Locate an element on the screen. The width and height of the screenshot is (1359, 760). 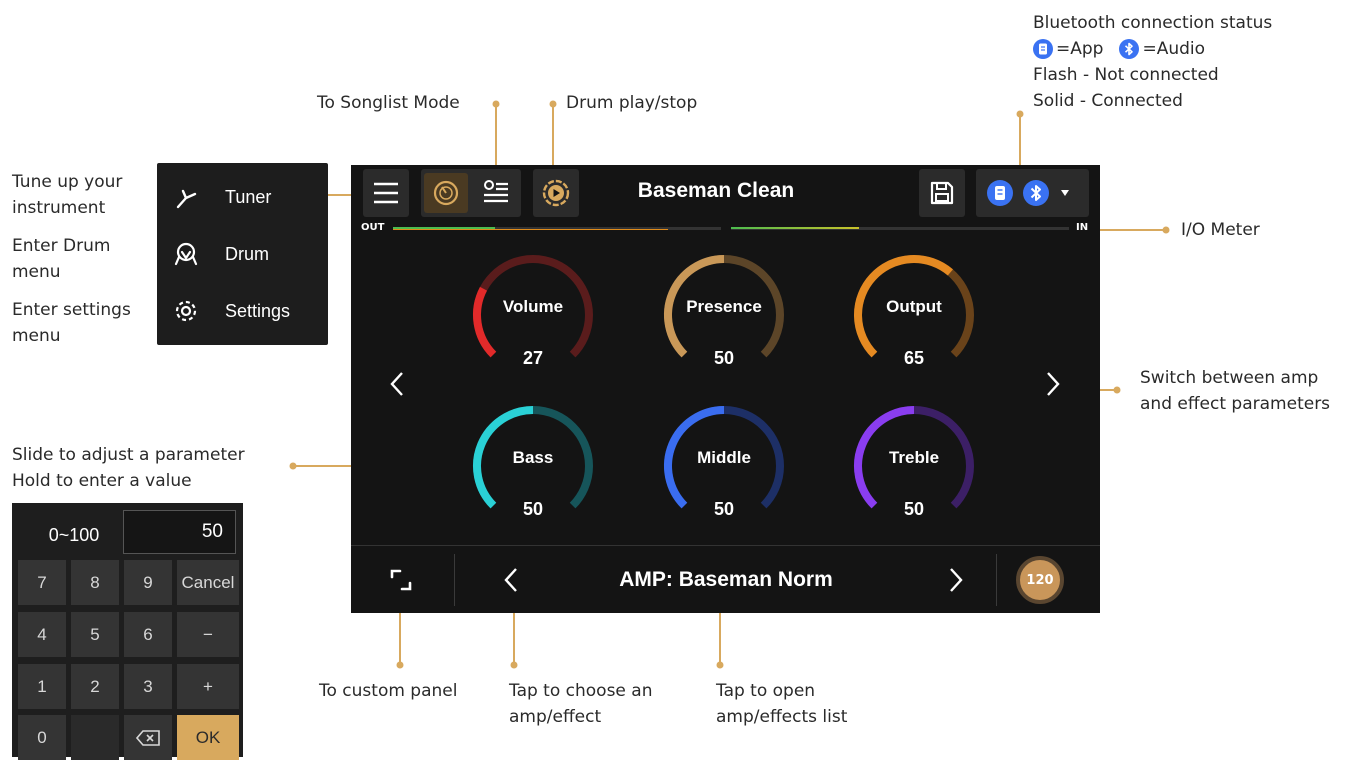
switch-callout: Switch between amp and effect parameters is located at coordinates (1235, 391).